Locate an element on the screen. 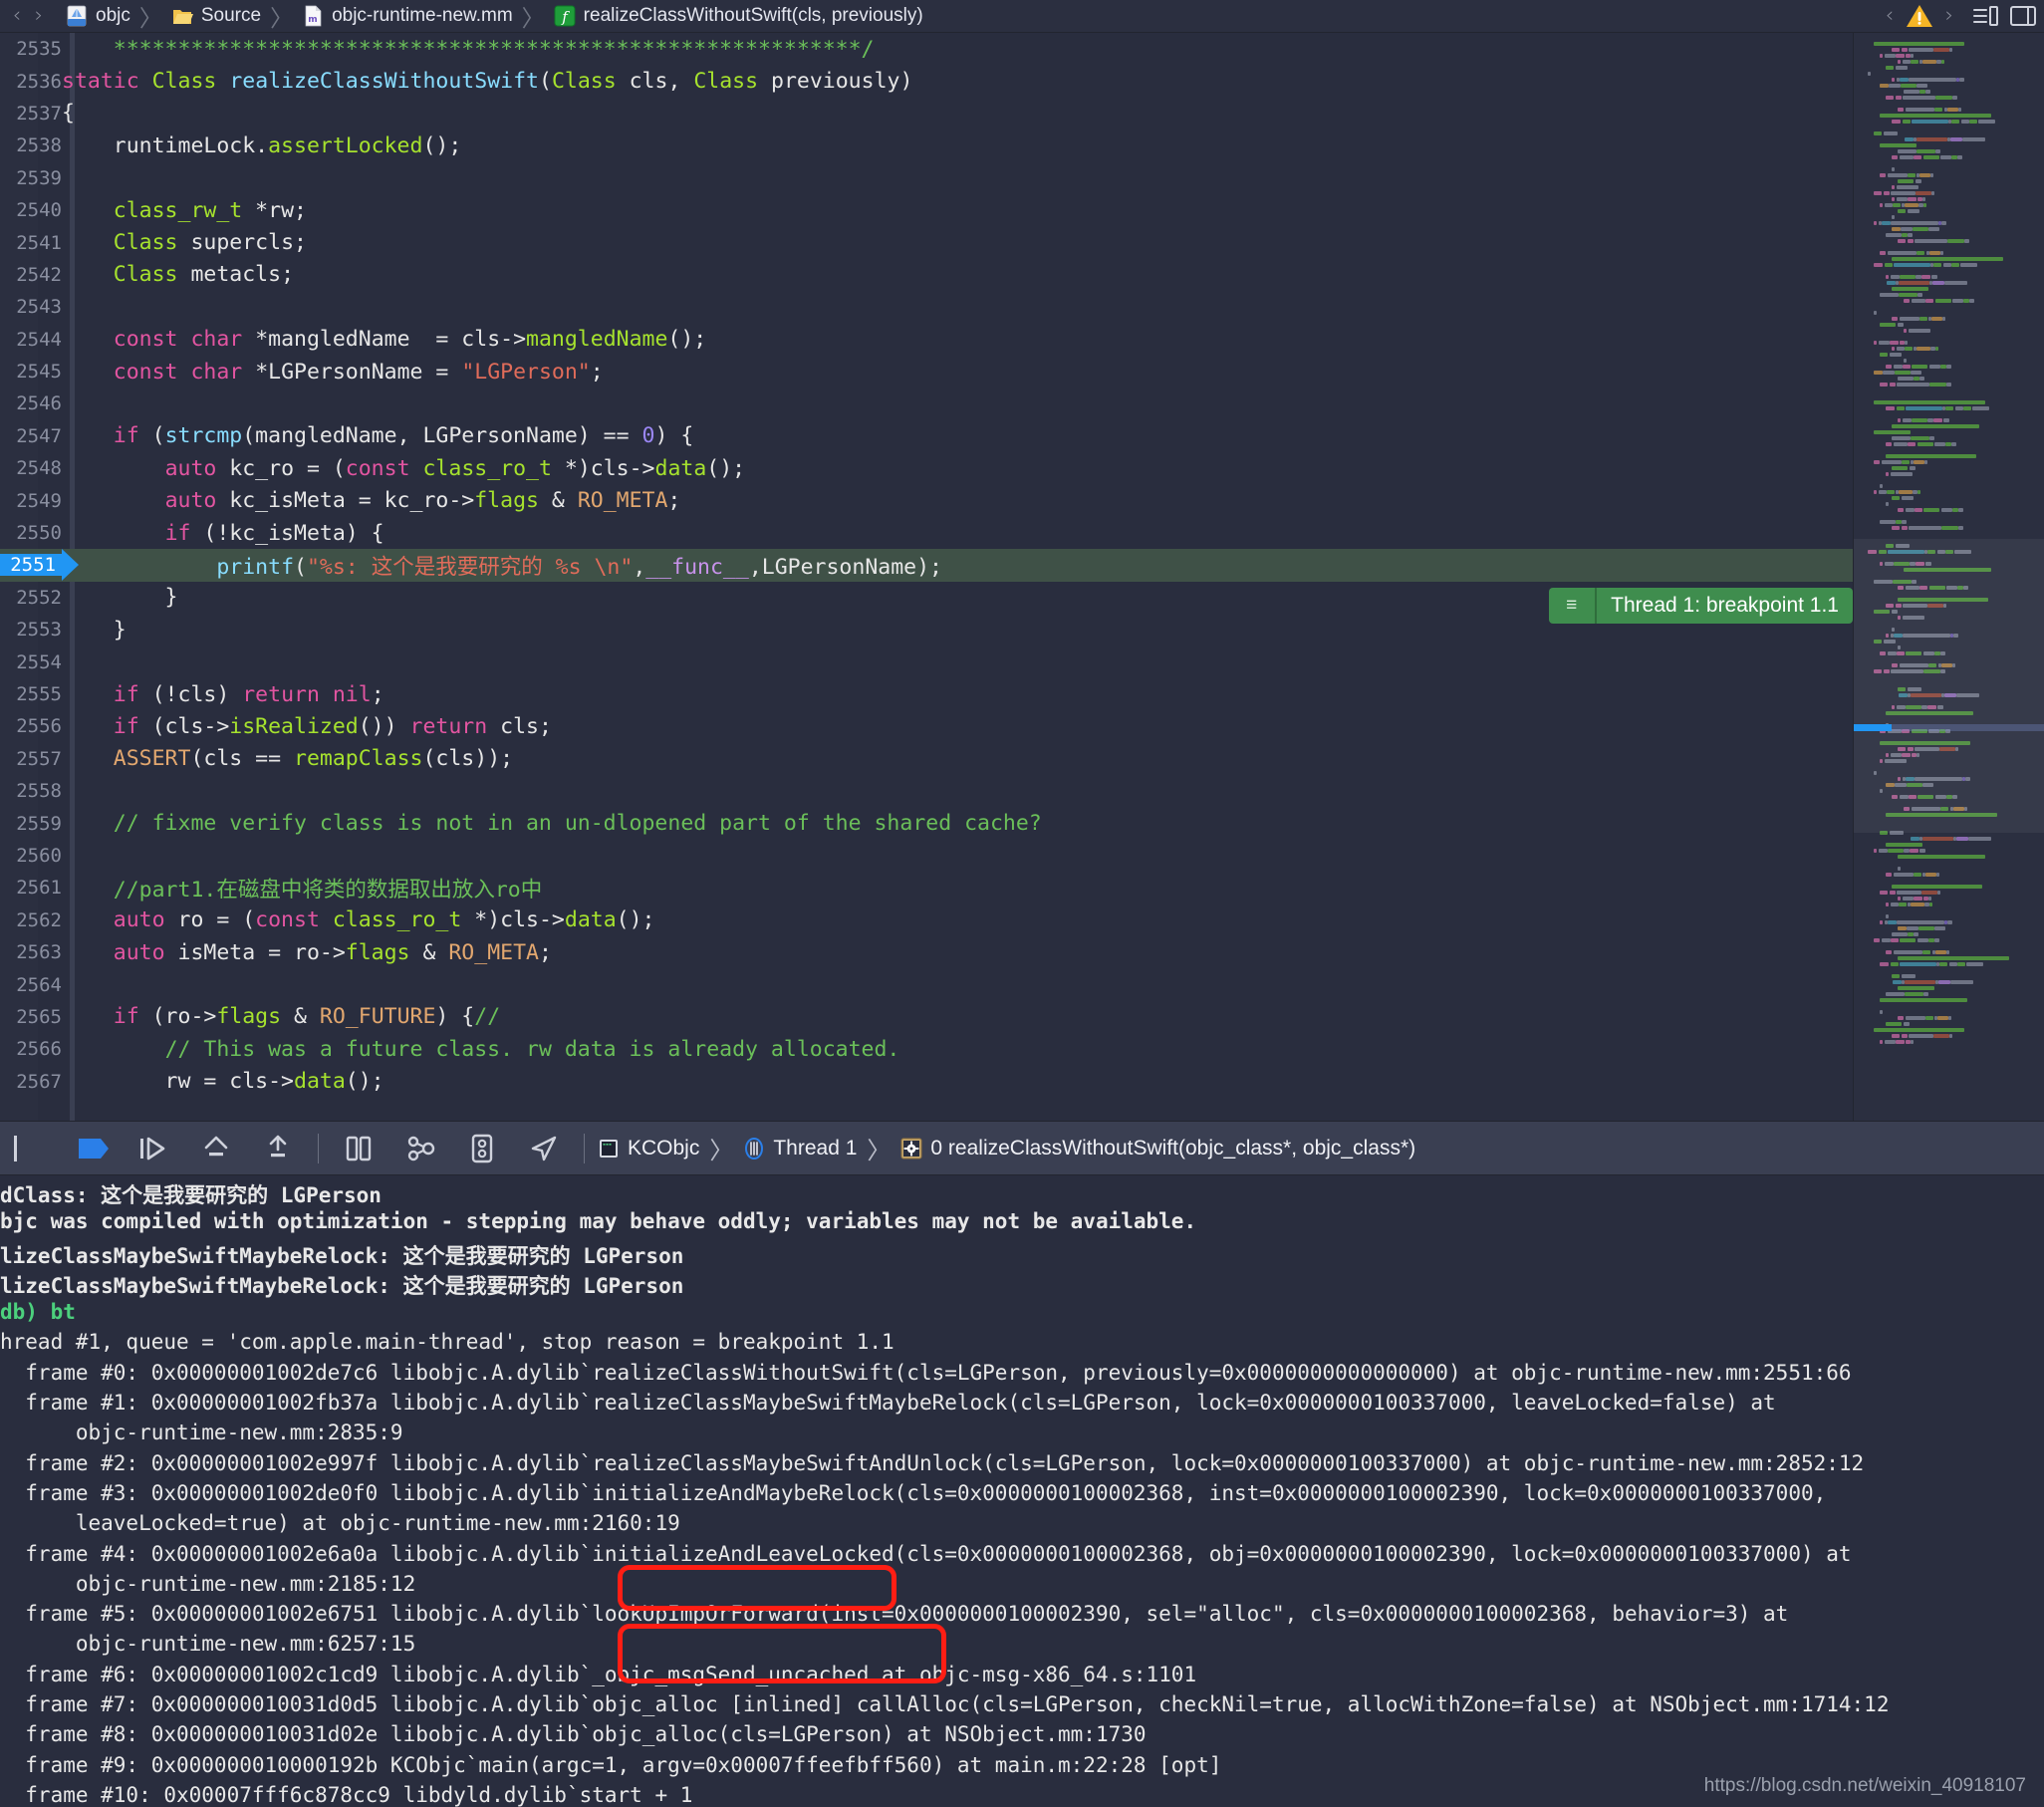 Image resolution: width=2044 pixels, height=1807 pixels. navigate-forward-button: › is located at coordinates (39, 16).